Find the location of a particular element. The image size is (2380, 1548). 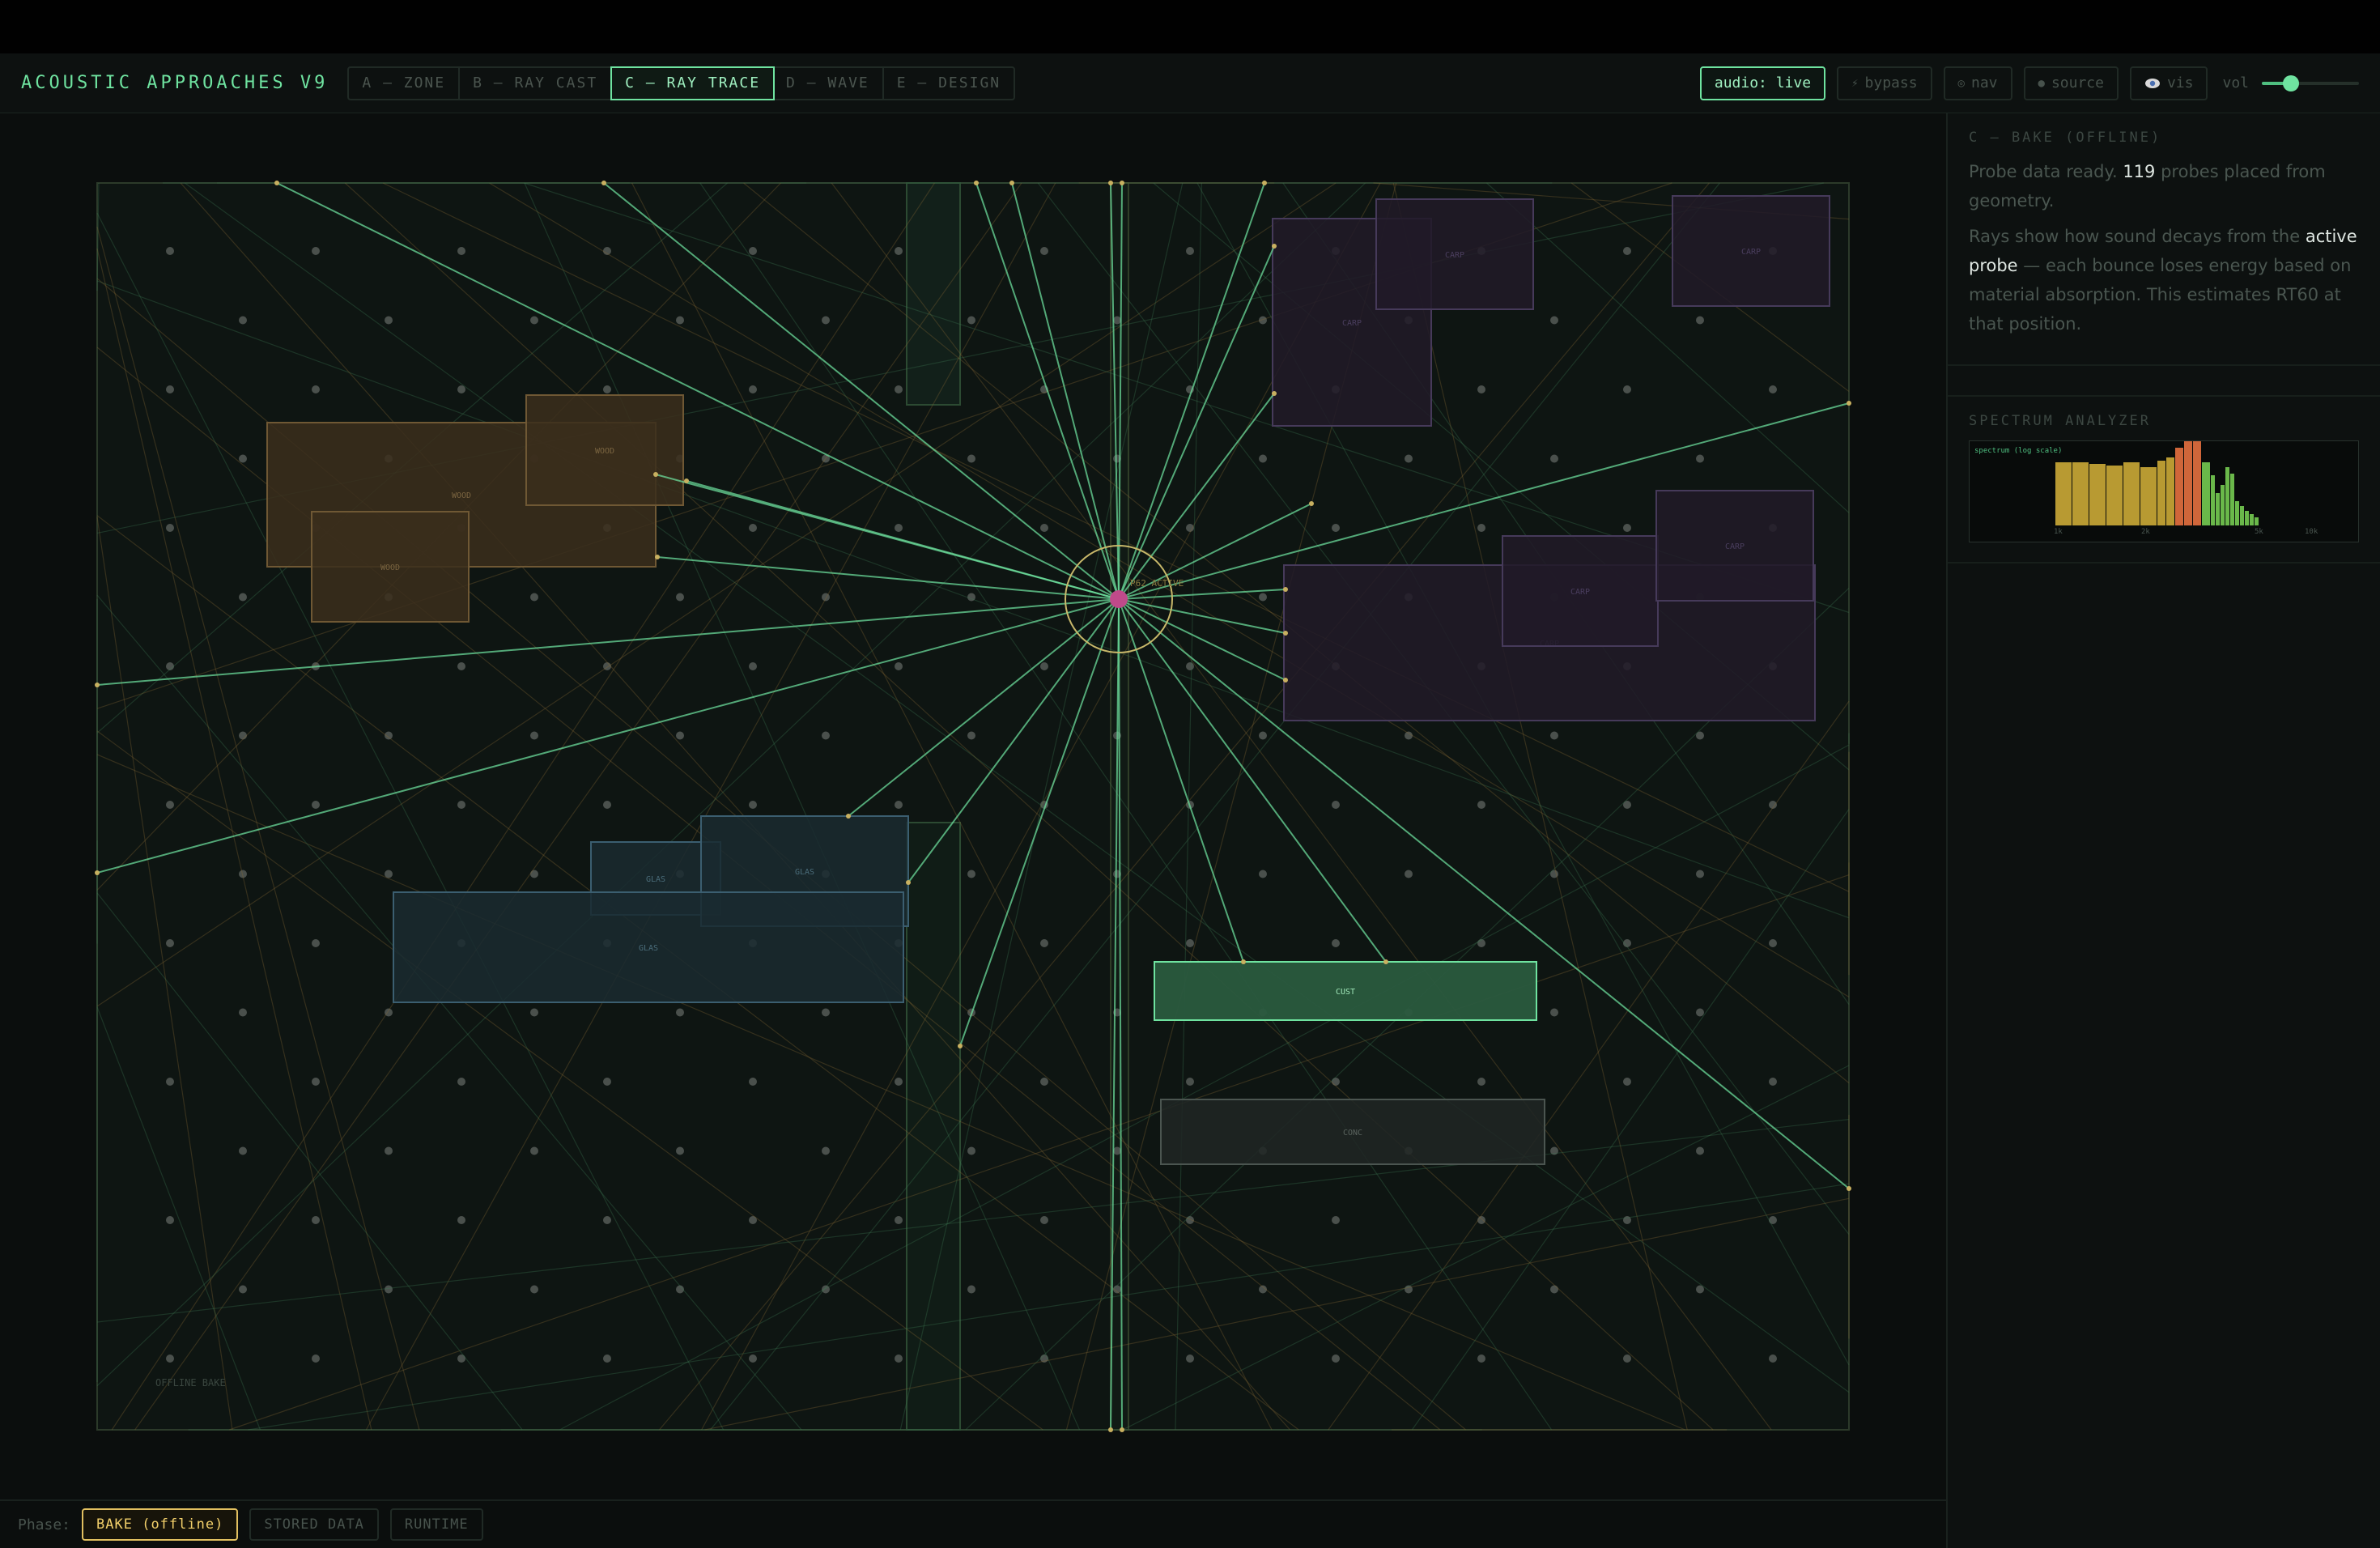

bypass-button: ⚡ bypass is located at coordinates (1884, 83).